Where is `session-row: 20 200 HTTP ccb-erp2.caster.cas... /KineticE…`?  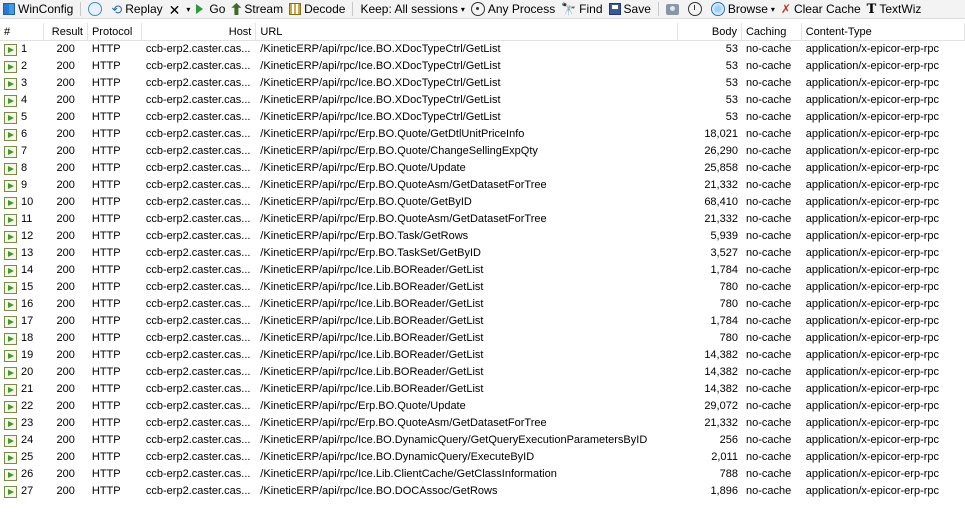
session-row: 20 200 HTTP ccb-erp2.caster.cas... /KineticE… is located at coordinates (482, 372).